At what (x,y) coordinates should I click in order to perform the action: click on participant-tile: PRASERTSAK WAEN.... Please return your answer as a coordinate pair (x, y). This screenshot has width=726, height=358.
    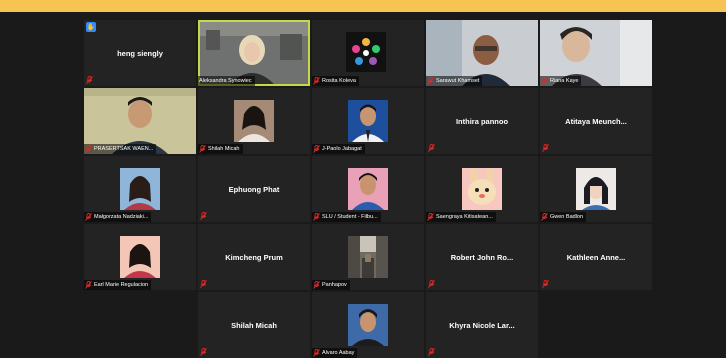
    Looking at the image, I should click on (140, 121).